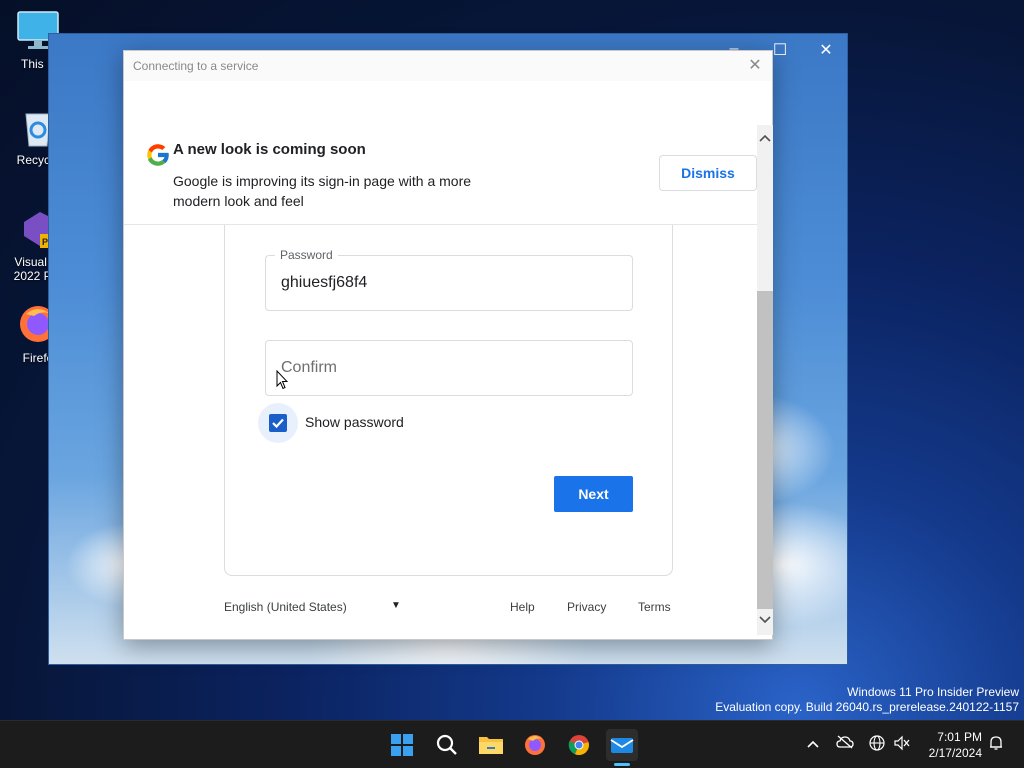  What do you see at coordinates (512, 744) in the screenshot?
I see `taskbar: 7:01 PM 2/17/2024` at bounding box center [512, 744].